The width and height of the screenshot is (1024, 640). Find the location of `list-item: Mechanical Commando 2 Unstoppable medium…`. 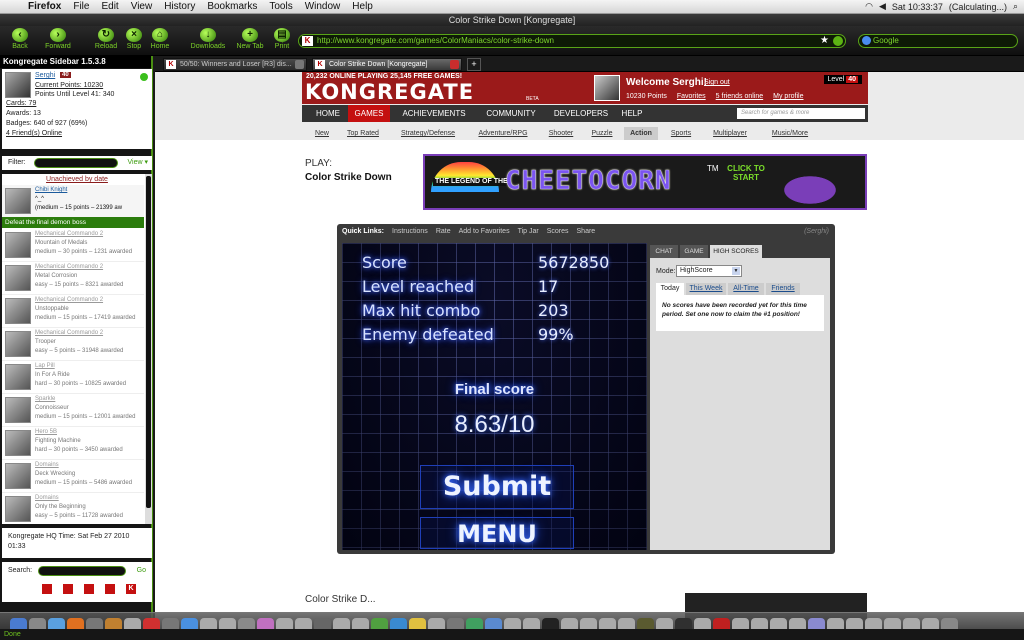

list-item: Mechanical Commando 2 Unstoppable medium… is located at coordinates (73, 311).